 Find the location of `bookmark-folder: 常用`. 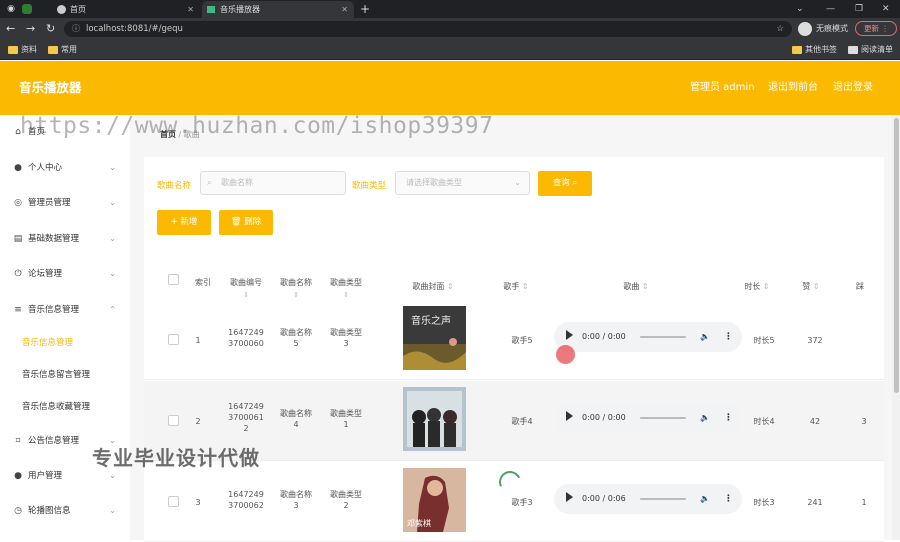

bookmark-folder: 常用 is located at coordinates (62, 50).